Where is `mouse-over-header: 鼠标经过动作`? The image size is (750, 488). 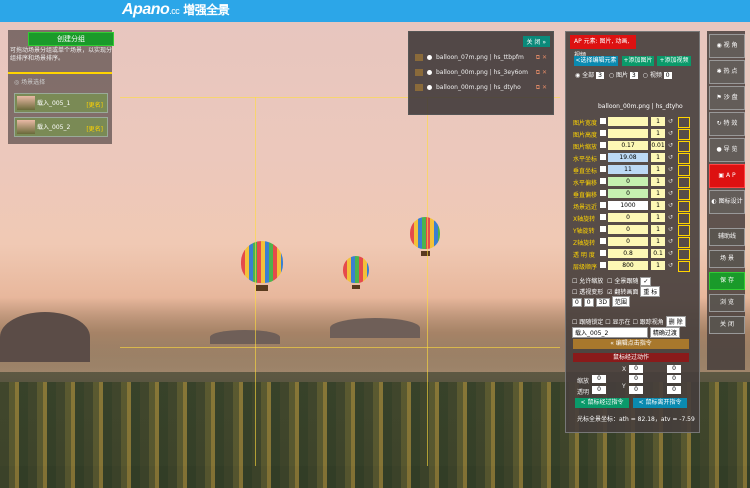
mouse-over-header: 鼠标经过动作 is located at coordinates (631, 357).